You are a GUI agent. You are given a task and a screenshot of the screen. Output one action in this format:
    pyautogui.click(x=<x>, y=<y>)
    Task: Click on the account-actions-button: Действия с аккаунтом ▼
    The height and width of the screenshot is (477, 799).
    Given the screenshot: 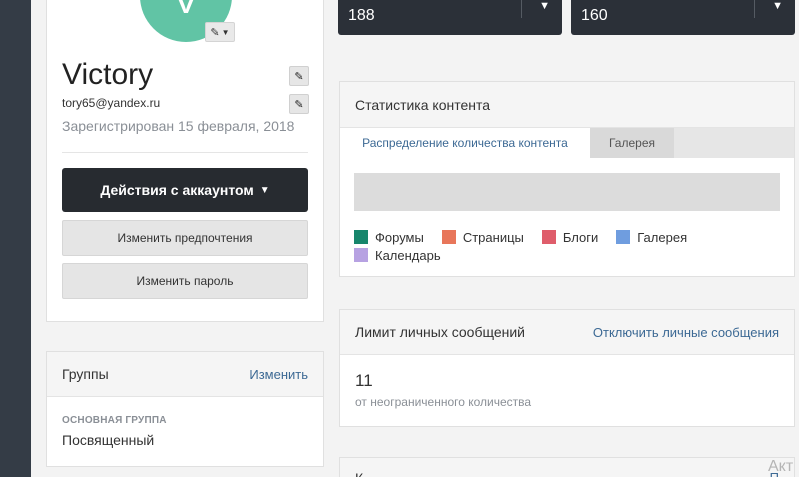 What is the action you would take?
    pyautogui.click(x=185, y=190)
    